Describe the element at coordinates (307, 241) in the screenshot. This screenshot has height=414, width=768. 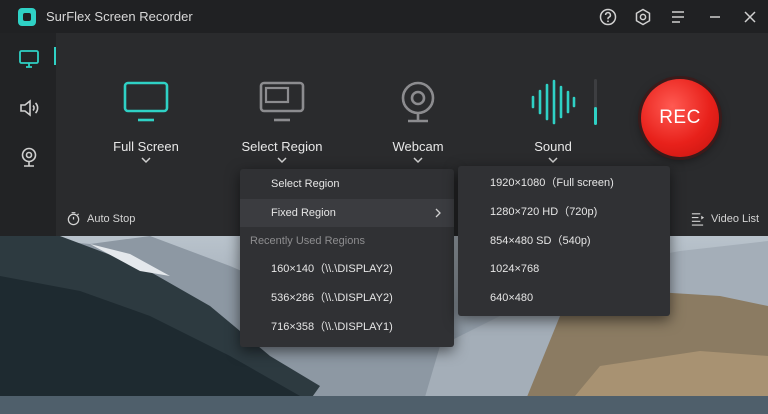
I see `recent-regions-header: Recently Used Regions` at that location.